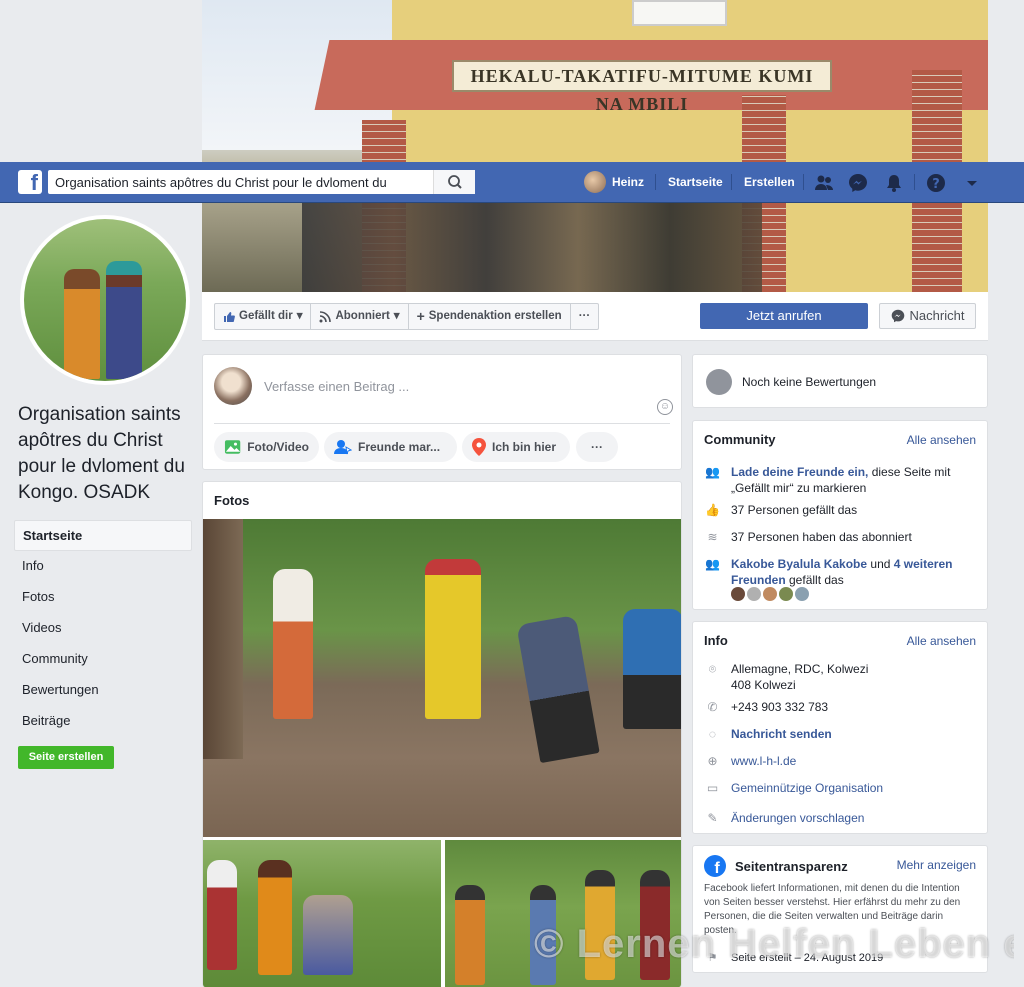 Image resolution: width=1024 pixels, height=987 pixels. Describe the element at coordinates (66, 757) in the screenshot. I see `create-page-button: Seite erstellen` at that location.